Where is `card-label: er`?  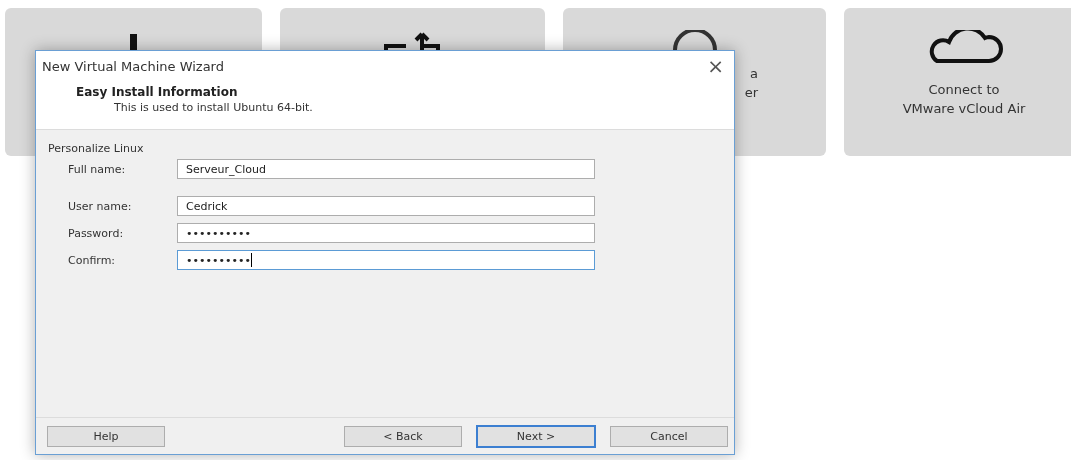
card-label: er is located at coordinates (751, 93).